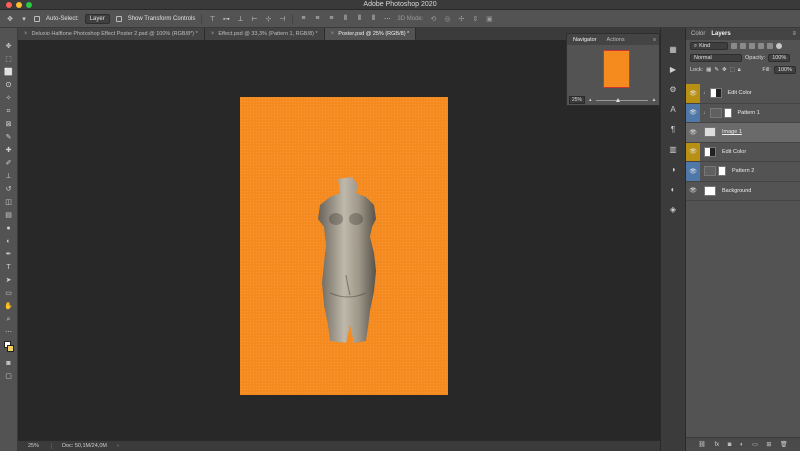 This screenshot has height=451, width=800. Describe the element at coordinates (617, 99) in the screenshot. I see `zoom-slider-handle` at that location.